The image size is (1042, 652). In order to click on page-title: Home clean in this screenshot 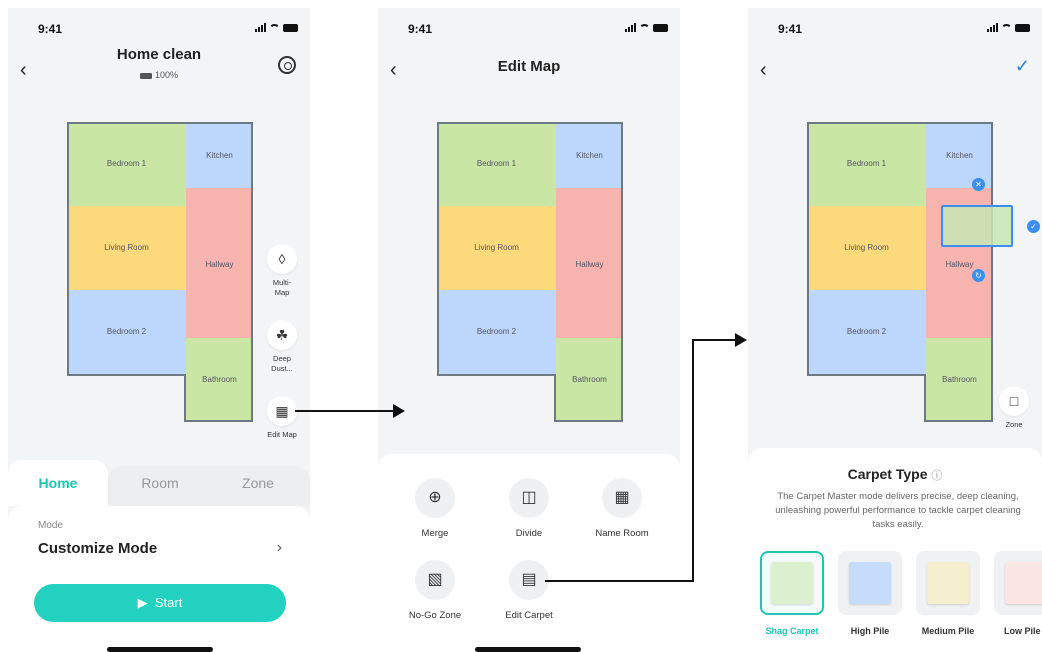, I will do `click(159, 54)`.